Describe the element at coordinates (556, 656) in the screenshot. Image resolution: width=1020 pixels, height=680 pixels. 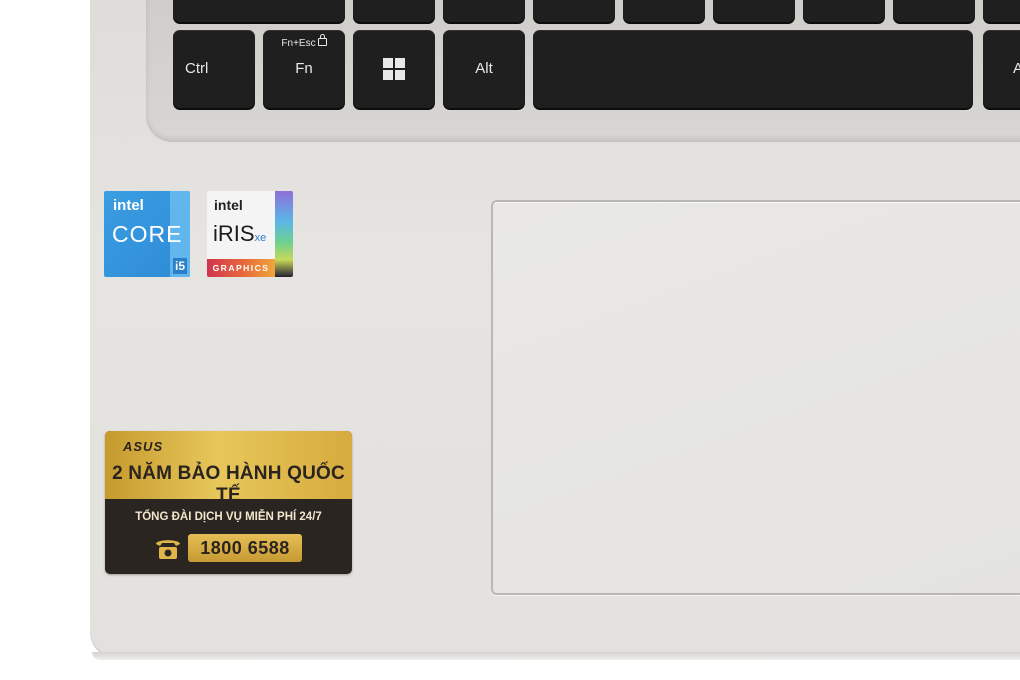
I see `palmrest-edge` at that location.